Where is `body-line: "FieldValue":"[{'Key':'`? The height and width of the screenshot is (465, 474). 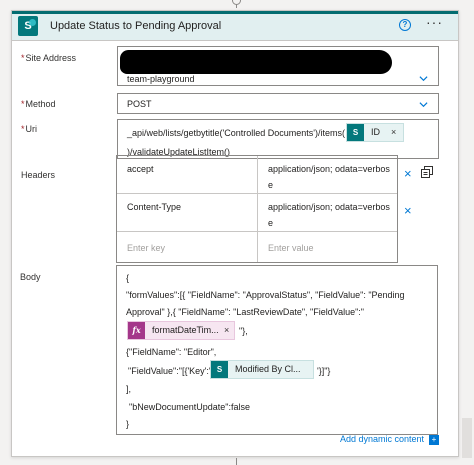 body-line: "FieldValue":"[{'Key':' is located at coordinates (169, 371).